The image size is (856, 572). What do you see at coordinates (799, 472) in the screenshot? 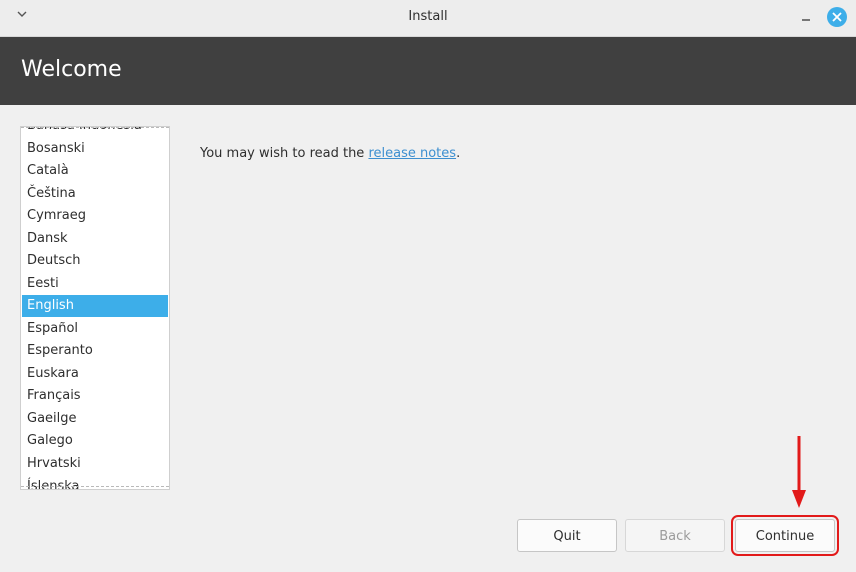
I see `red-arrow-annotation` at bounding box center [799, 472].